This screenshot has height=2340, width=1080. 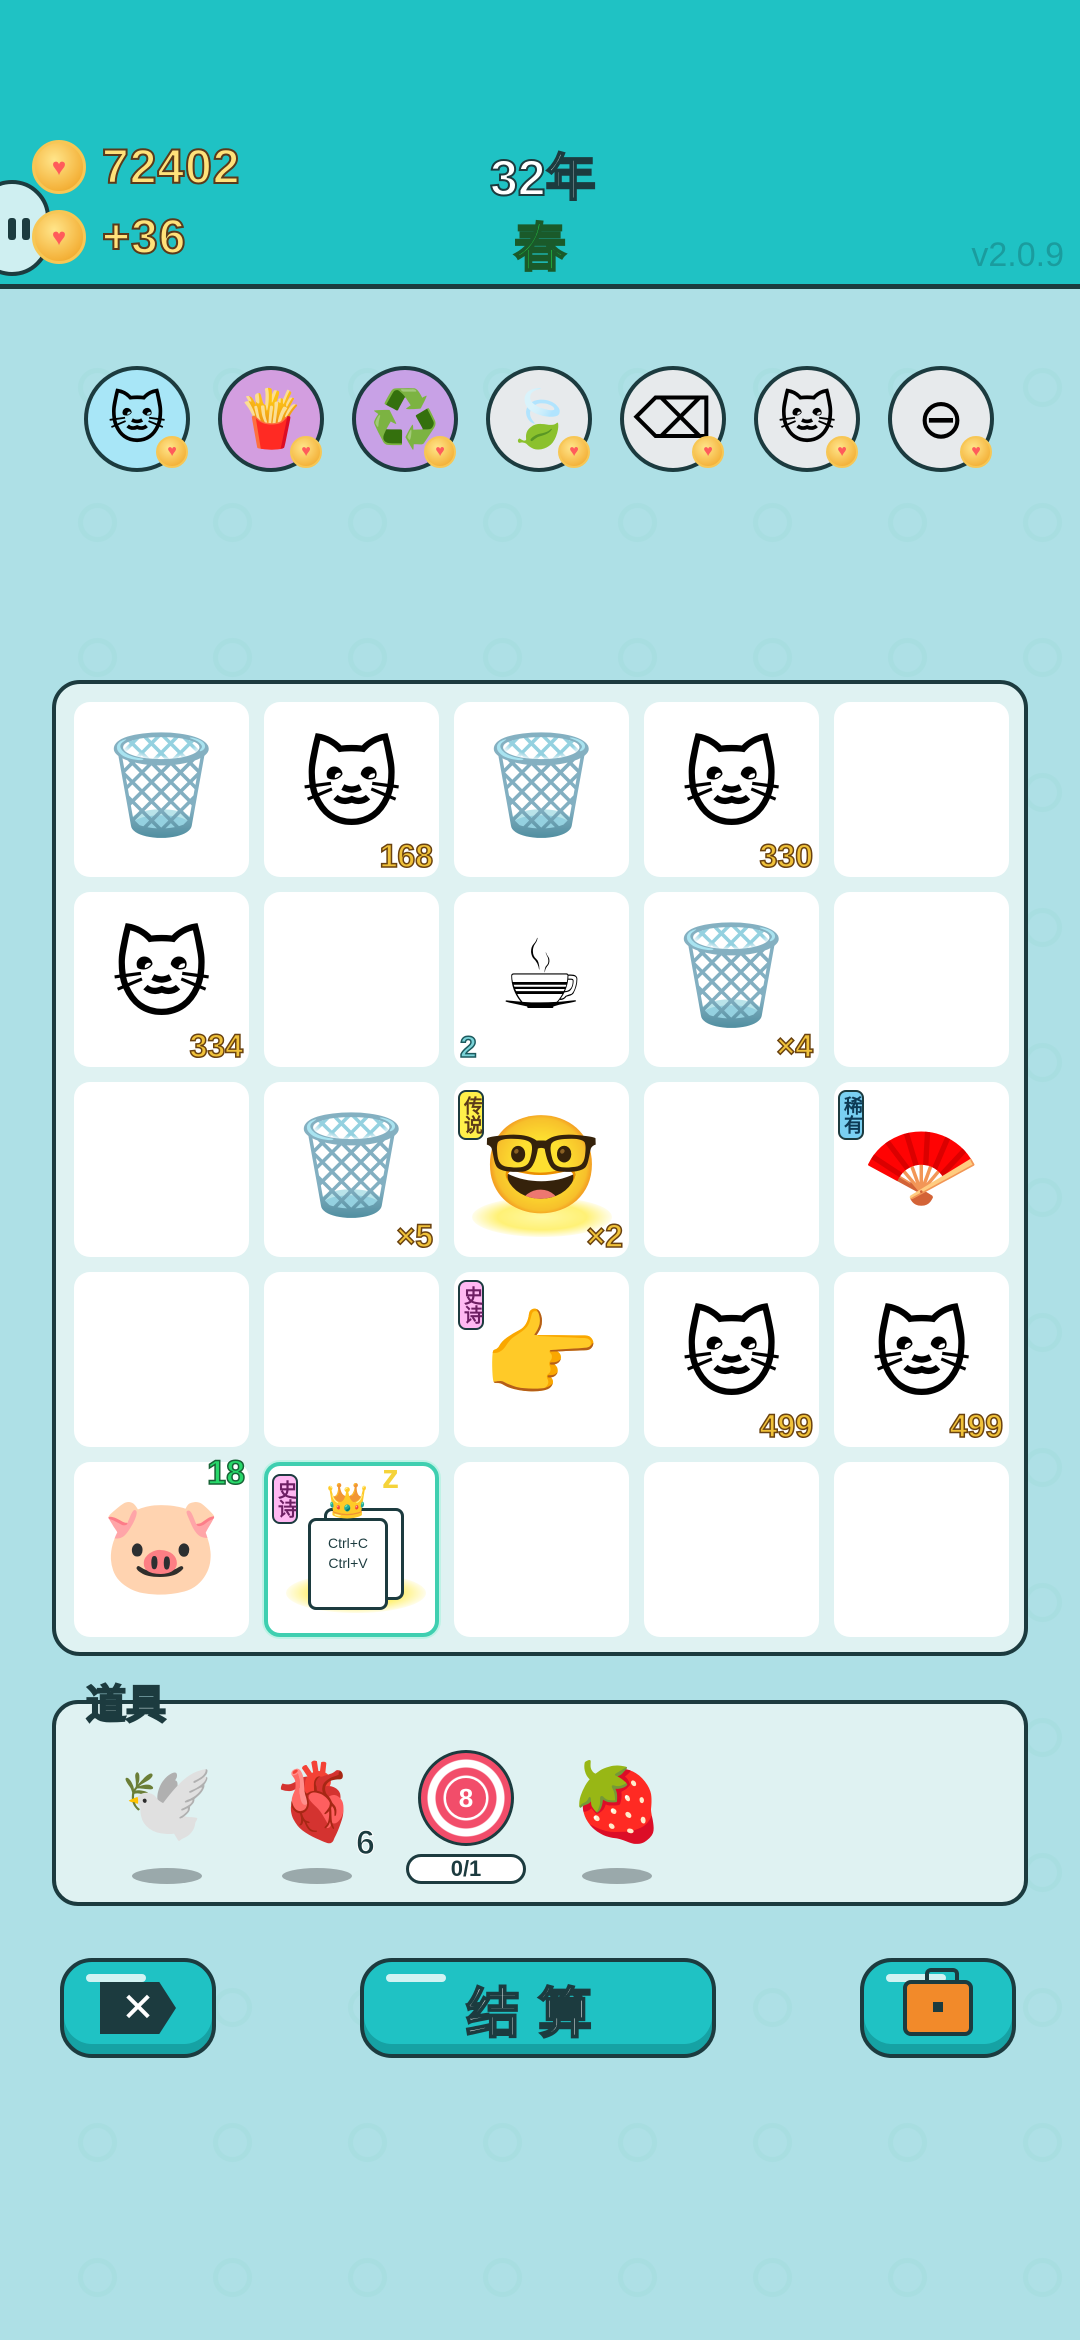 I want to click on board-cell-fan: 🪭 稀有, so click(x=921, y=1169).